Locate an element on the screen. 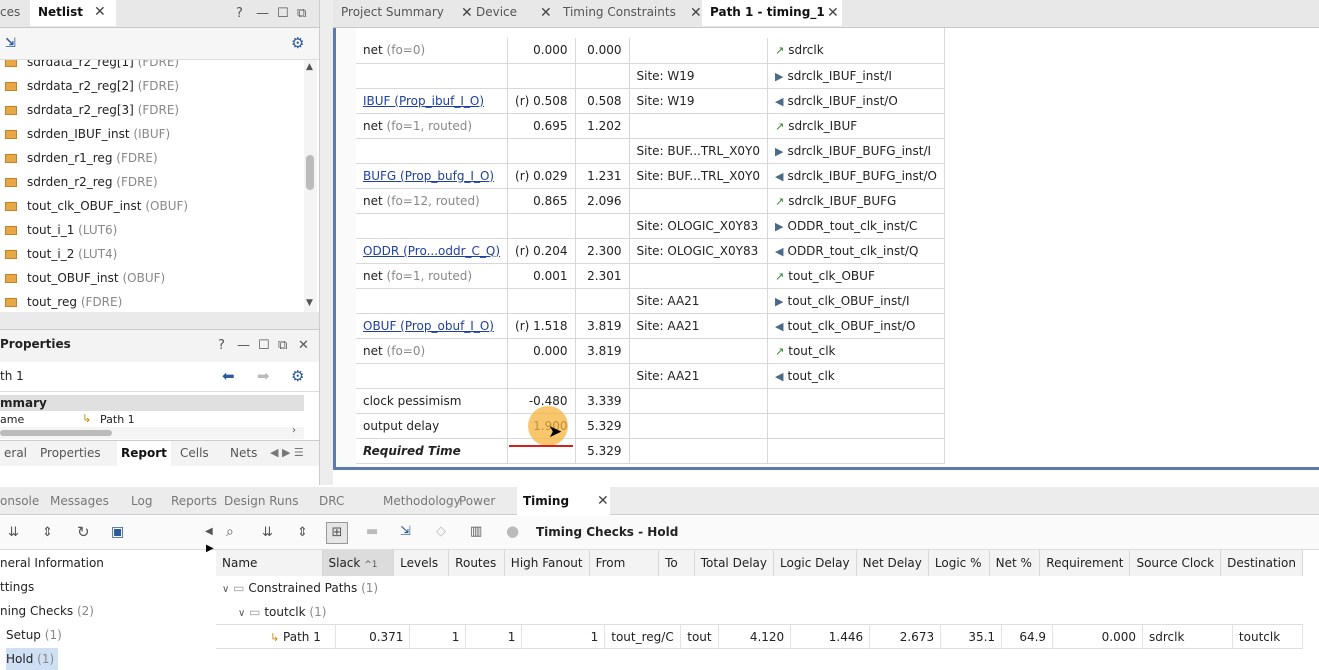  column-header: High Fanout is located at coordinates (547, 563).